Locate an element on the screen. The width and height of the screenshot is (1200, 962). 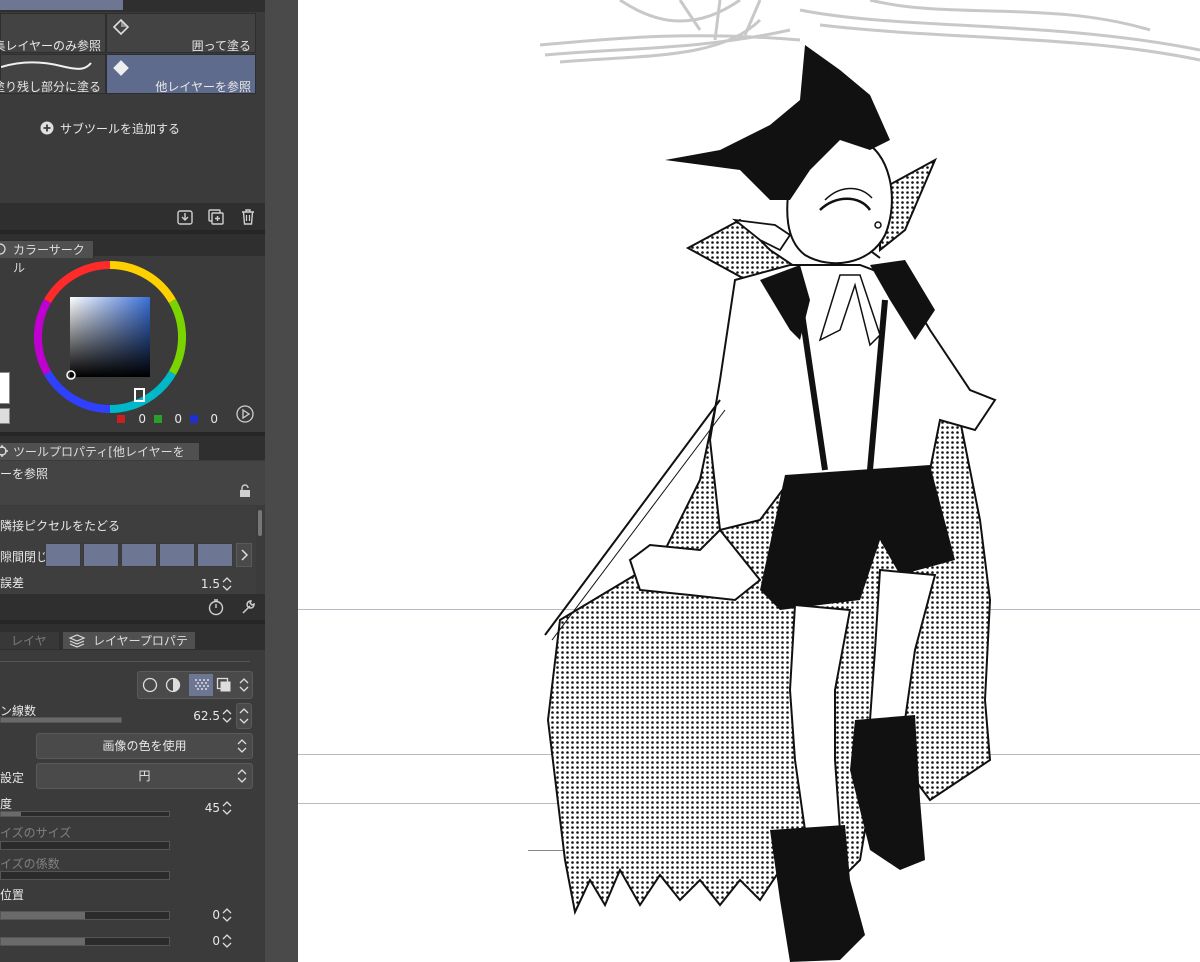
close-gap-next-button is located at coordinates (244, 555).